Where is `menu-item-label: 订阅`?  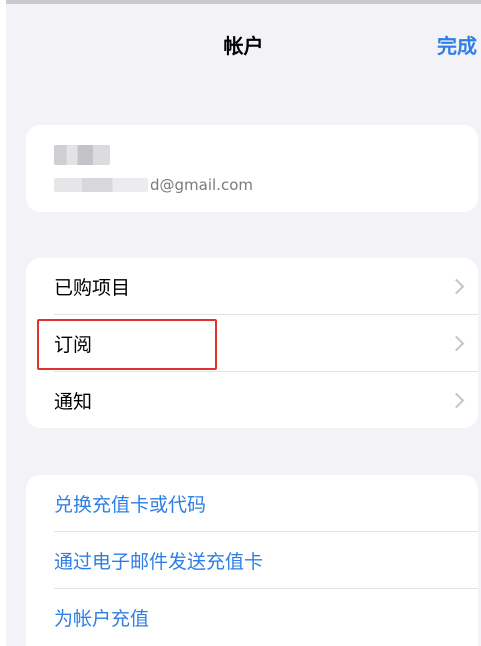 menu-item-label: 订阅 is located at coordinates (73, 345).